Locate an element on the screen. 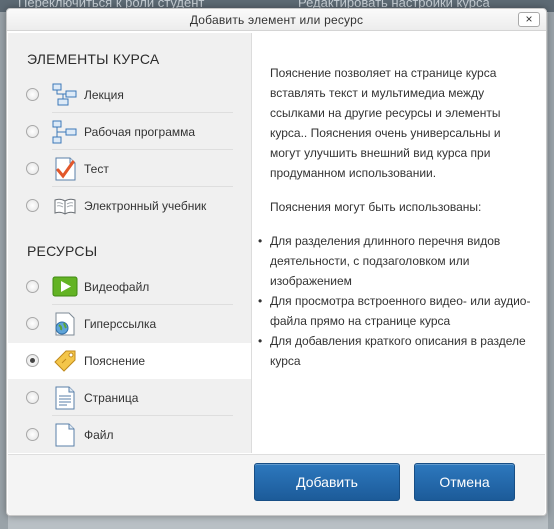  workflow-icon is located at coordinates (64, 132).